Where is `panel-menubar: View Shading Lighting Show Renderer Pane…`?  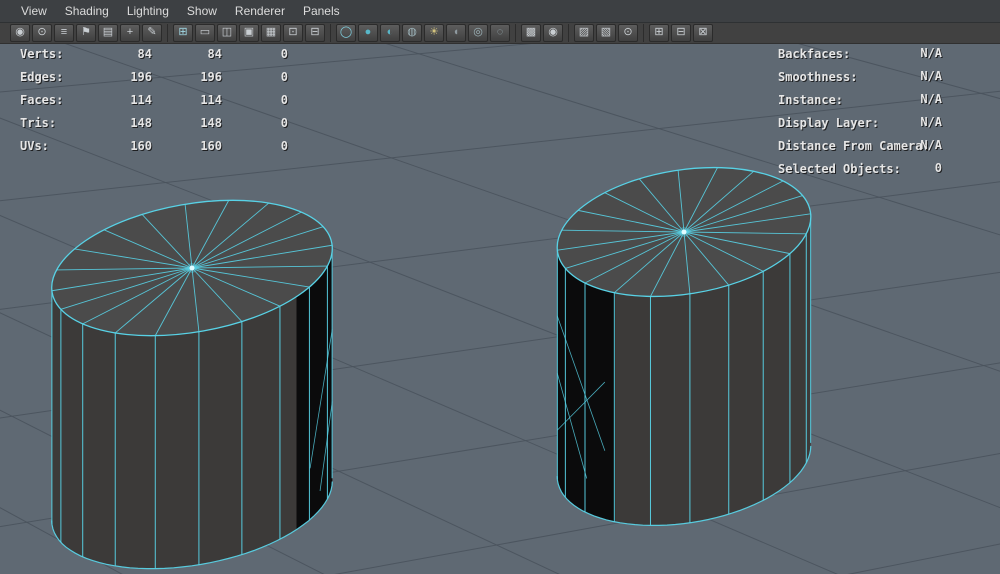
panel-menubar: View Shading Lighting Show Renderer Pane… is located at coordinates (500, 11).